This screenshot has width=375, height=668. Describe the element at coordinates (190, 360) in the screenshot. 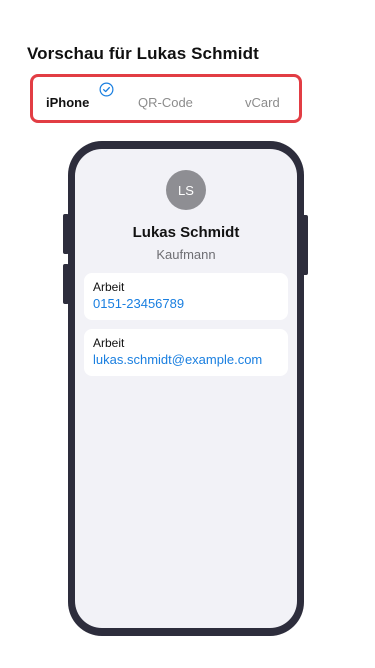

I see `email-address-link: lukas.schmidt@example.com` at that location.